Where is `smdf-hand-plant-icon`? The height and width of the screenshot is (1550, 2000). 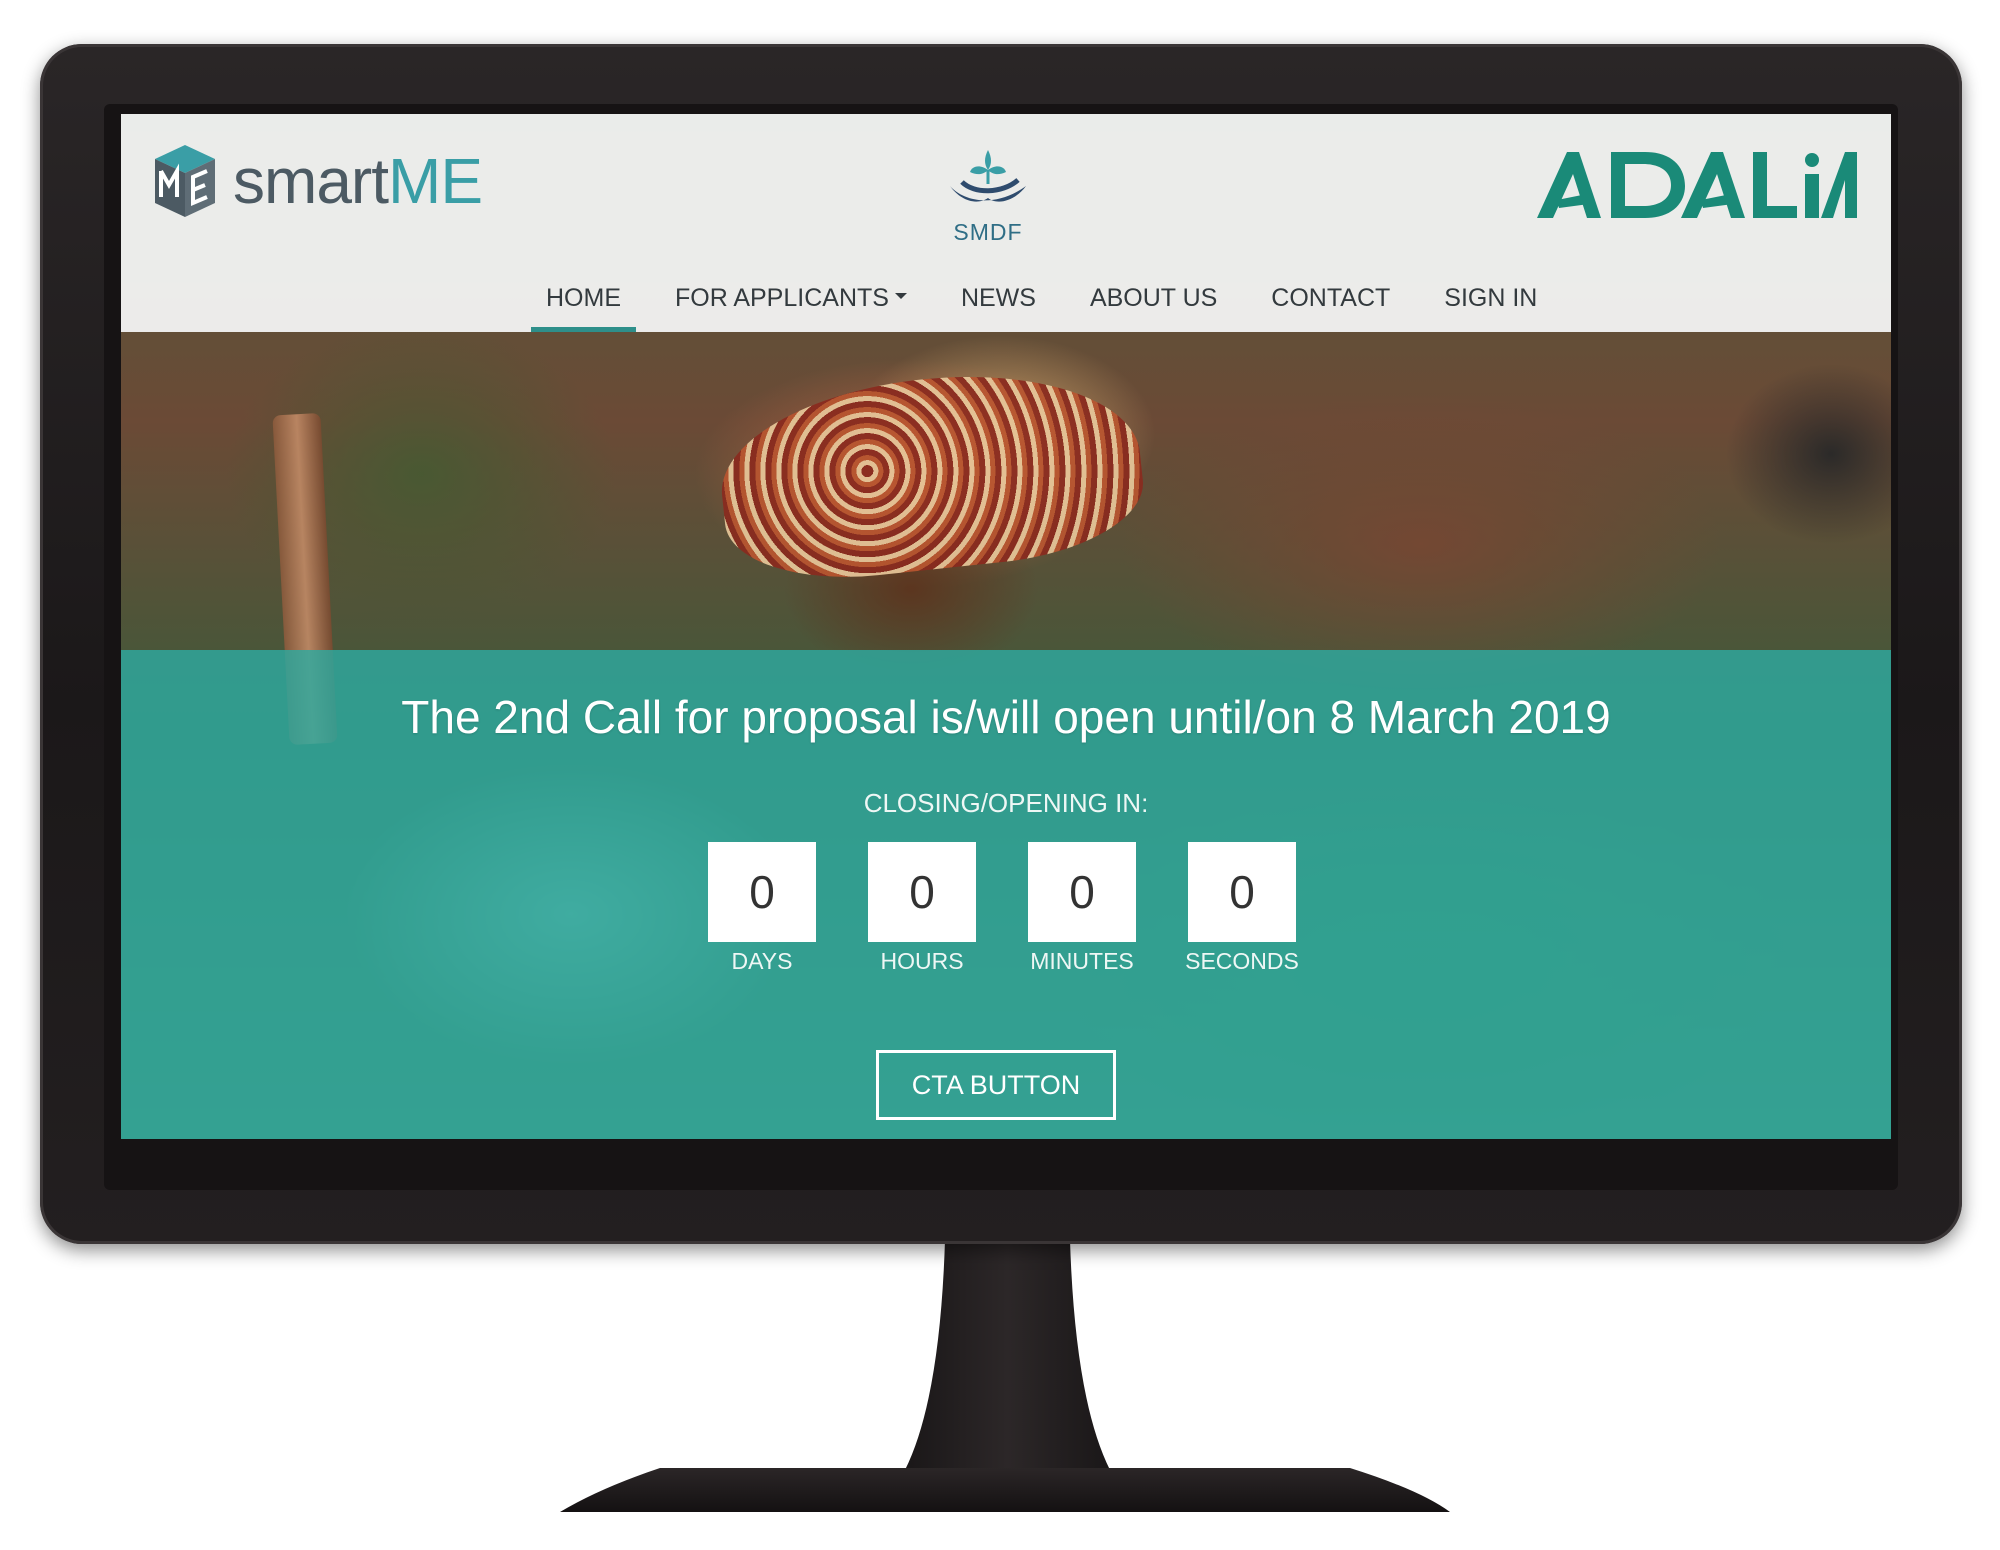
smdf-hand-plant-icon is located at coordinates (988, 176).